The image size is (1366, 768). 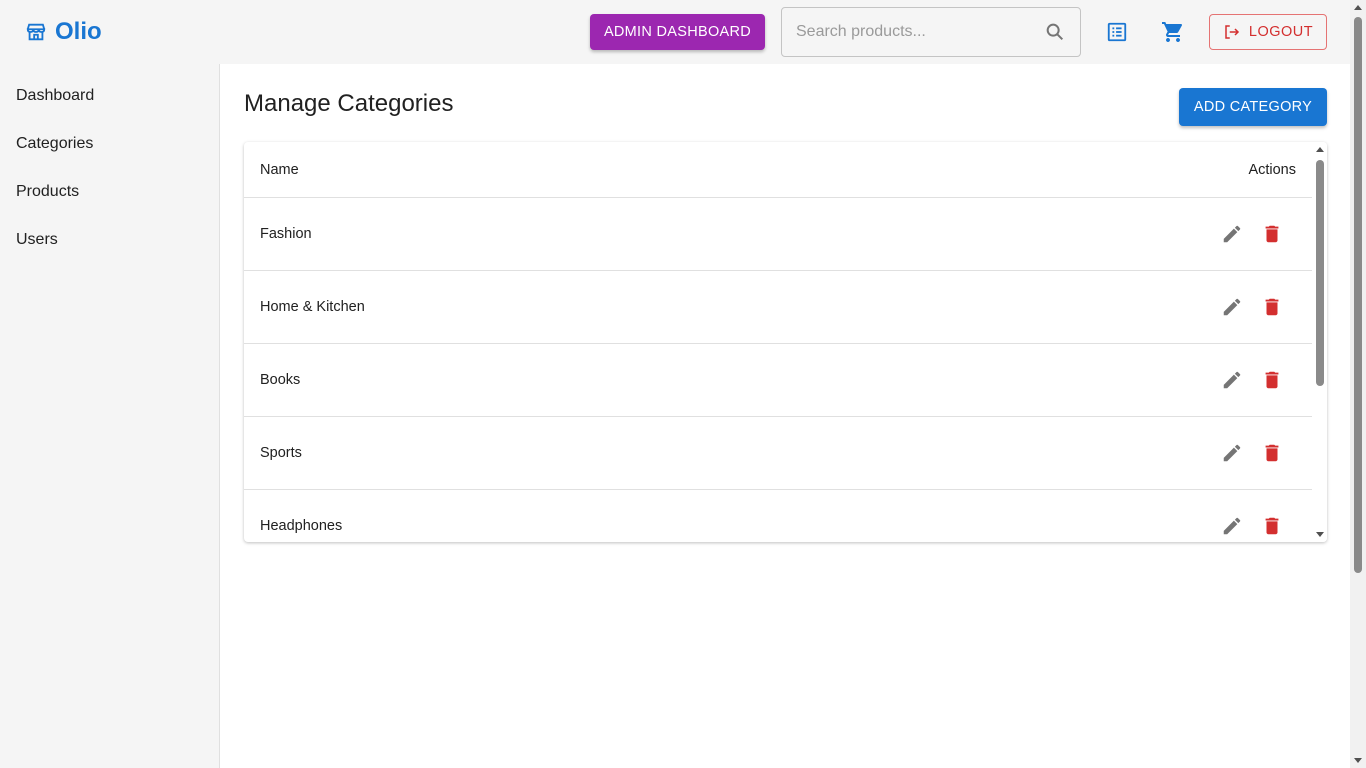 What do you see at coordinates (1320, 149) in the screenshot?
I see `scroll-up-arrow-icon` at bounding box center [1320, 149].